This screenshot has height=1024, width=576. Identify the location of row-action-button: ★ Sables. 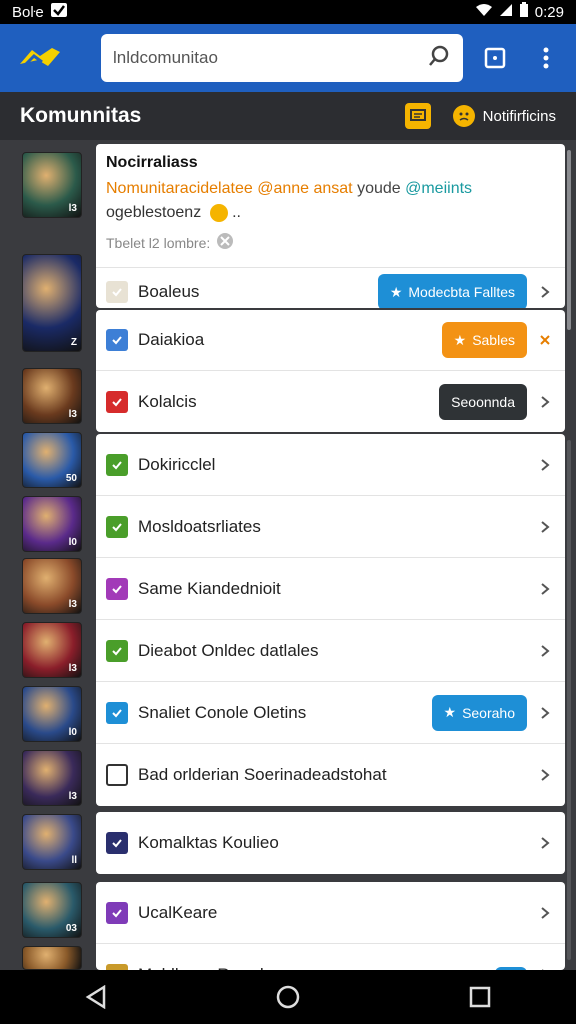
(484, 340).